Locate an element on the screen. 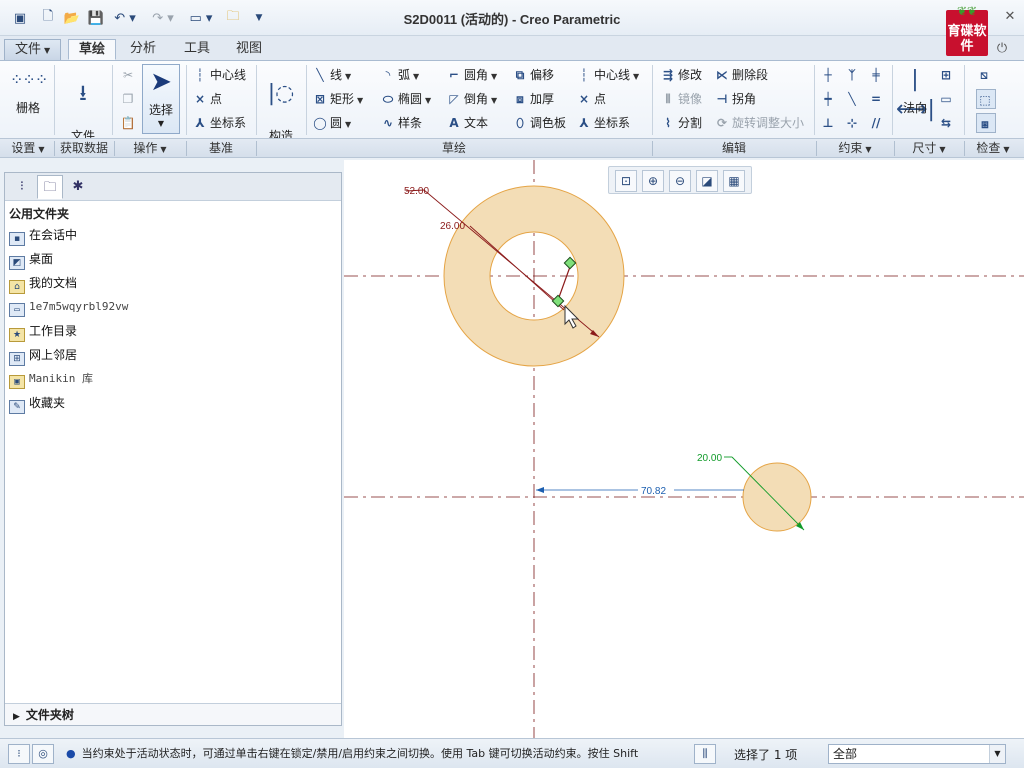 The width and height of the screenshot is (1024, 768). folder-item-in-session: ▪ 在会话中 is located at coordinates (43, 235).